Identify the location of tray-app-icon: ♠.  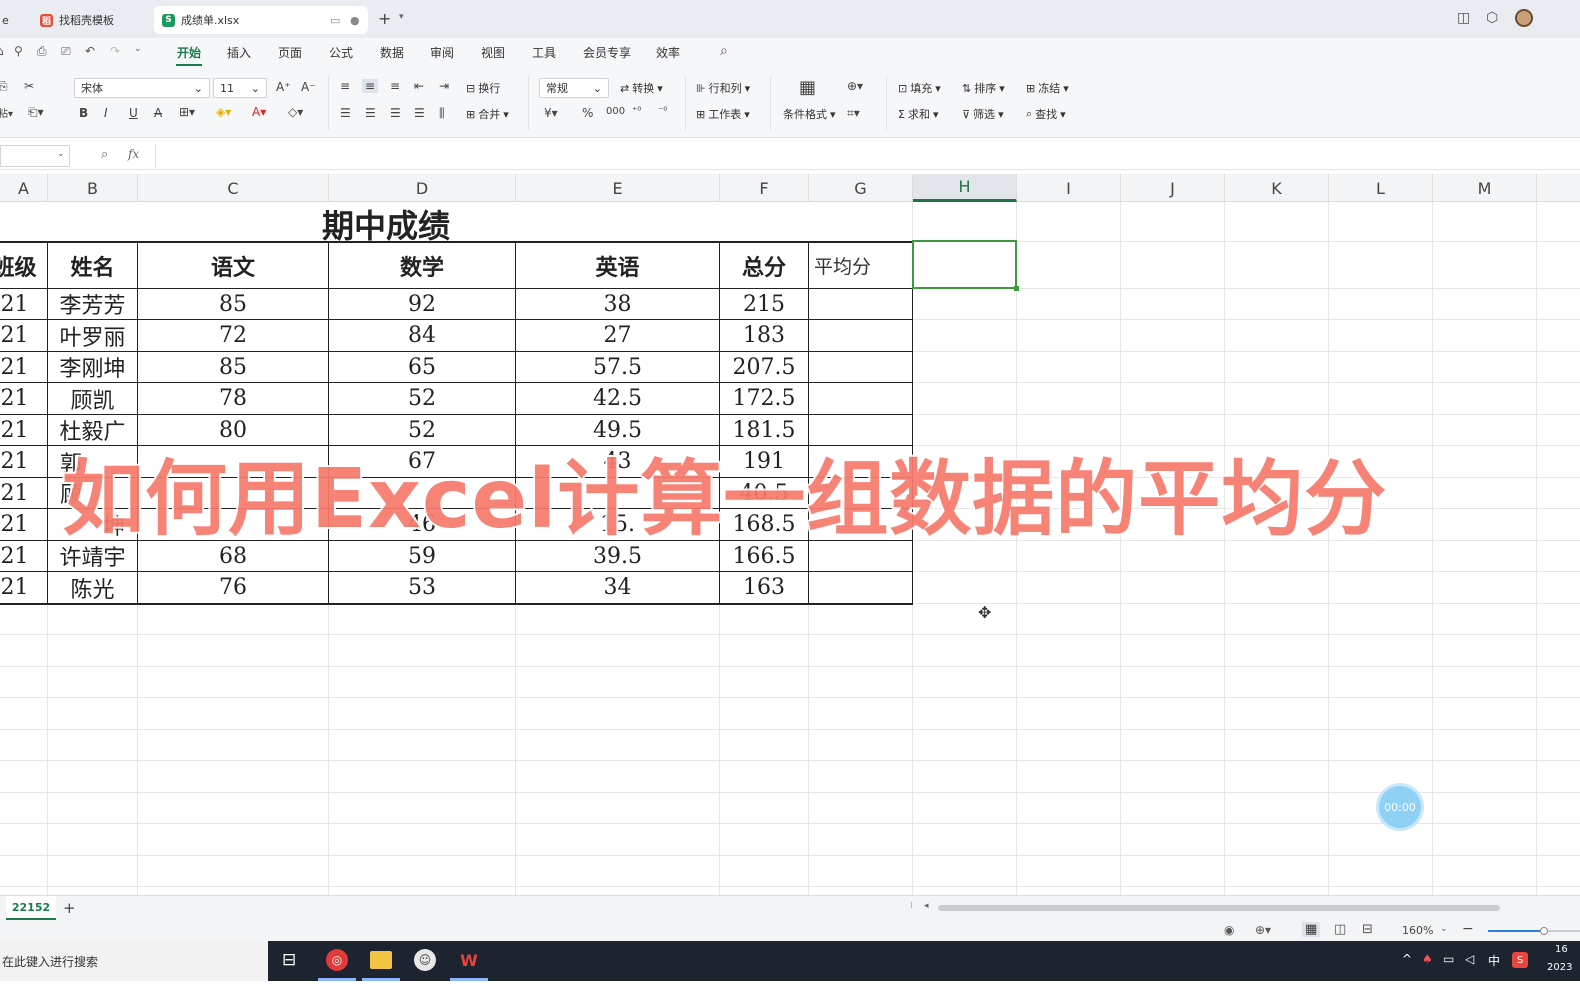
(1427, 959).